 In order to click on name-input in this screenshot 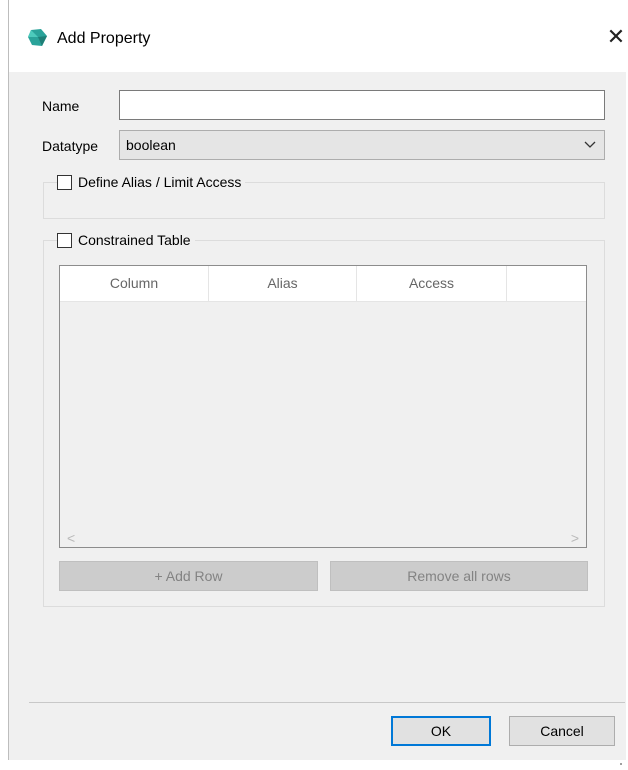, I will do `click(362, 105)`.